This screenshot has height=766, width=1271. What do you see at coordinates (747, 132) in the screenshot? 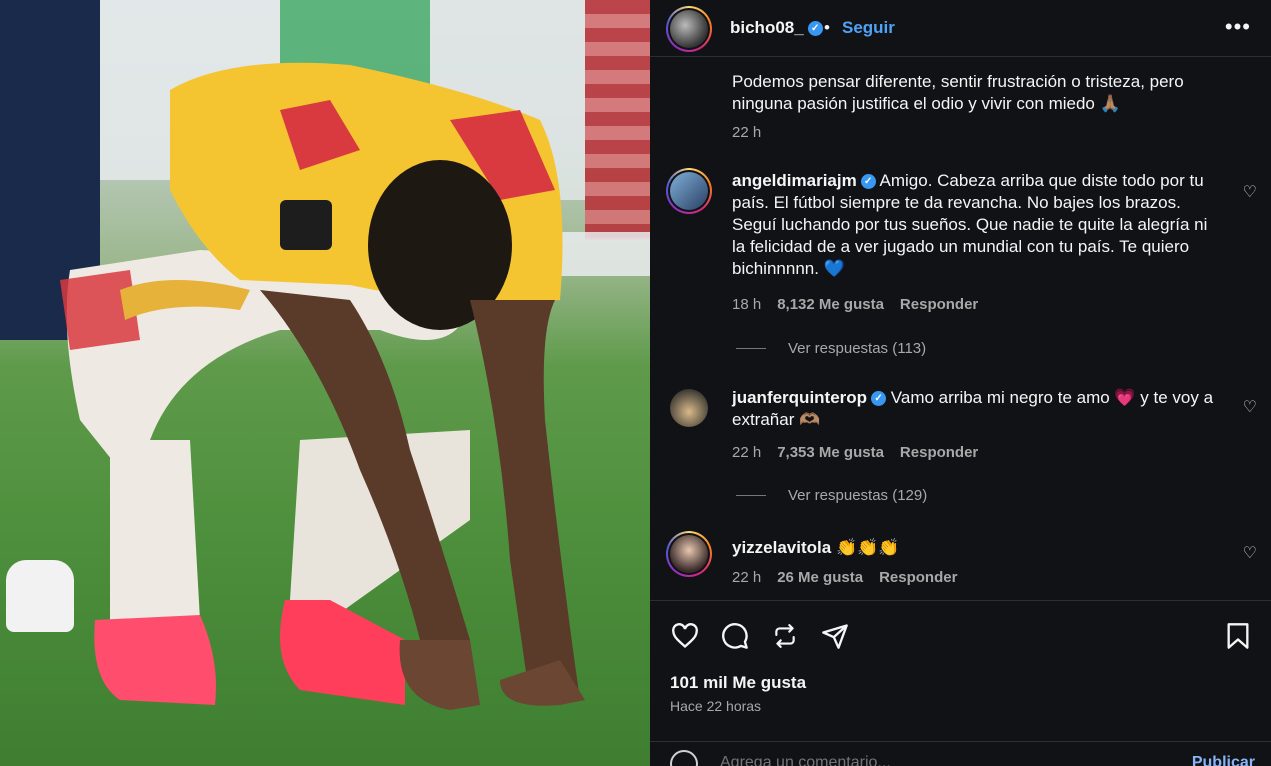
I see `caption-time: 22 h` at bounding box center [747, 132].